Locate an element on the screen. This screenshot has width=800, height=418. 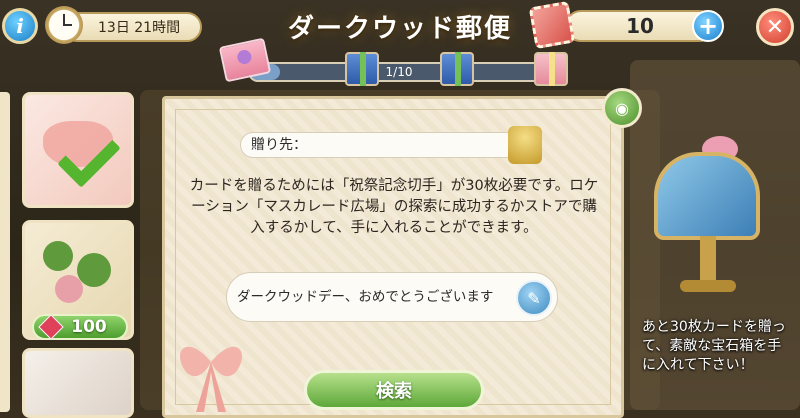
eye-icon: ◉ is located at coordinates (622, 108).